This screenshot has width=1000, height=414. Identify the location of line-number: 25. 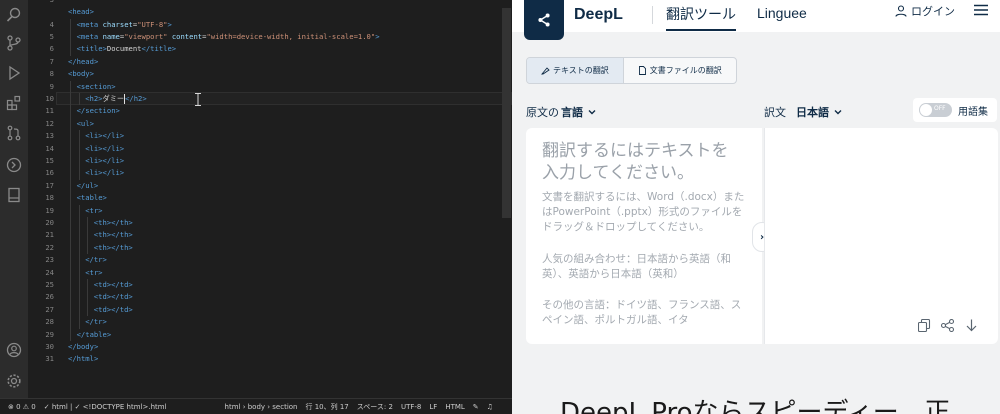
(49, 284).